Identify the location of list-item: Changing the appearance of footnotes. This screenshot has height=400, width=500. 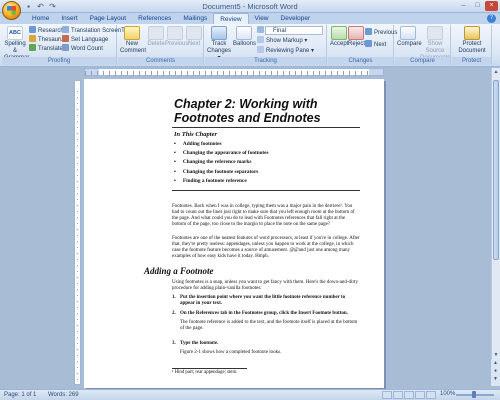
(221, 154).